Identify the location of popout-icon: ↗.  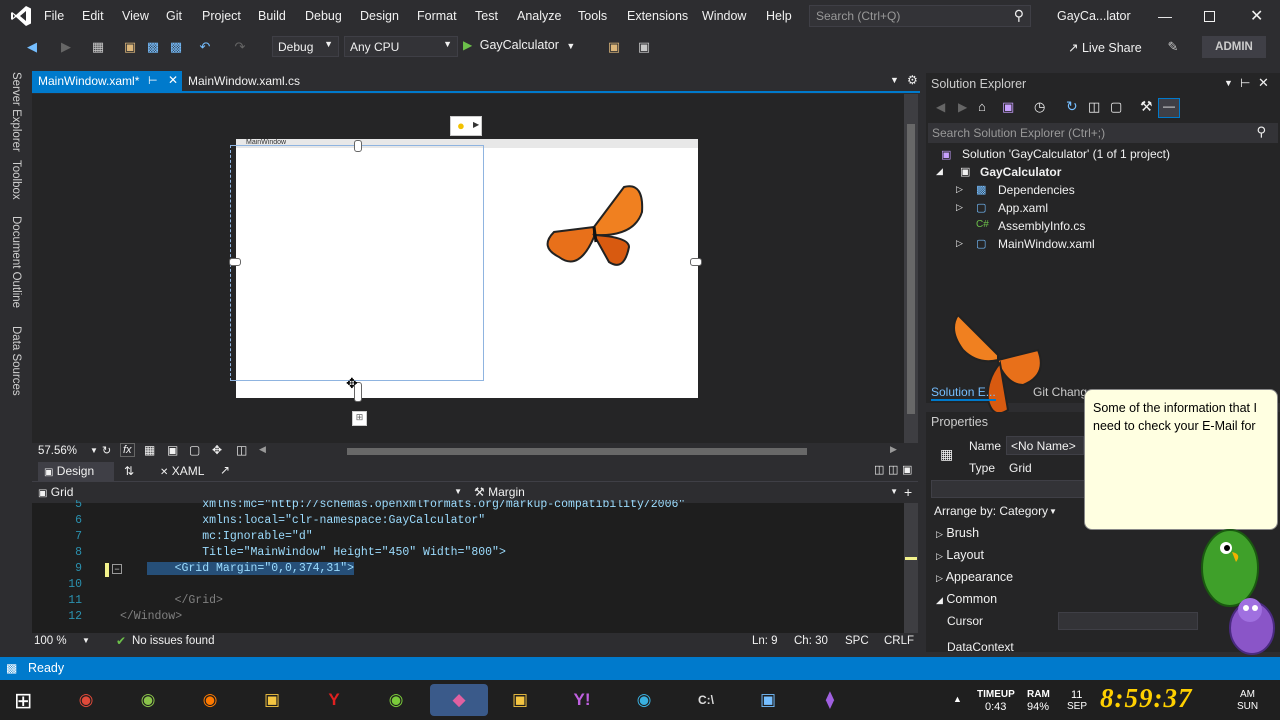
(225, 470).